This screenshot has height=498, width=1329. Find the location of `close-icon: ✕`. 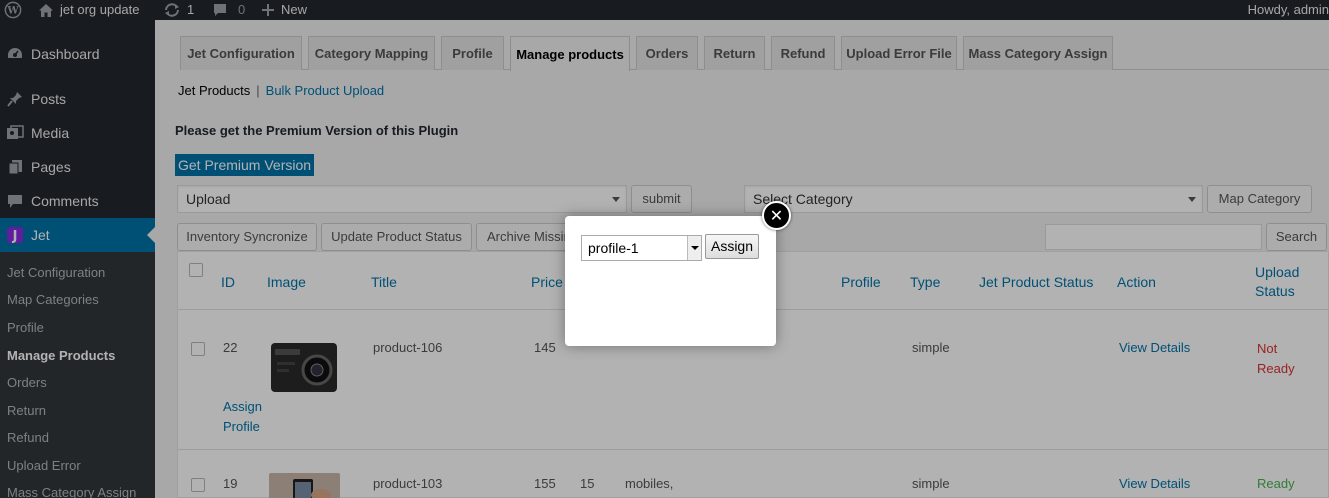

close-icon: ✕ is located at coordinates (776, 215).